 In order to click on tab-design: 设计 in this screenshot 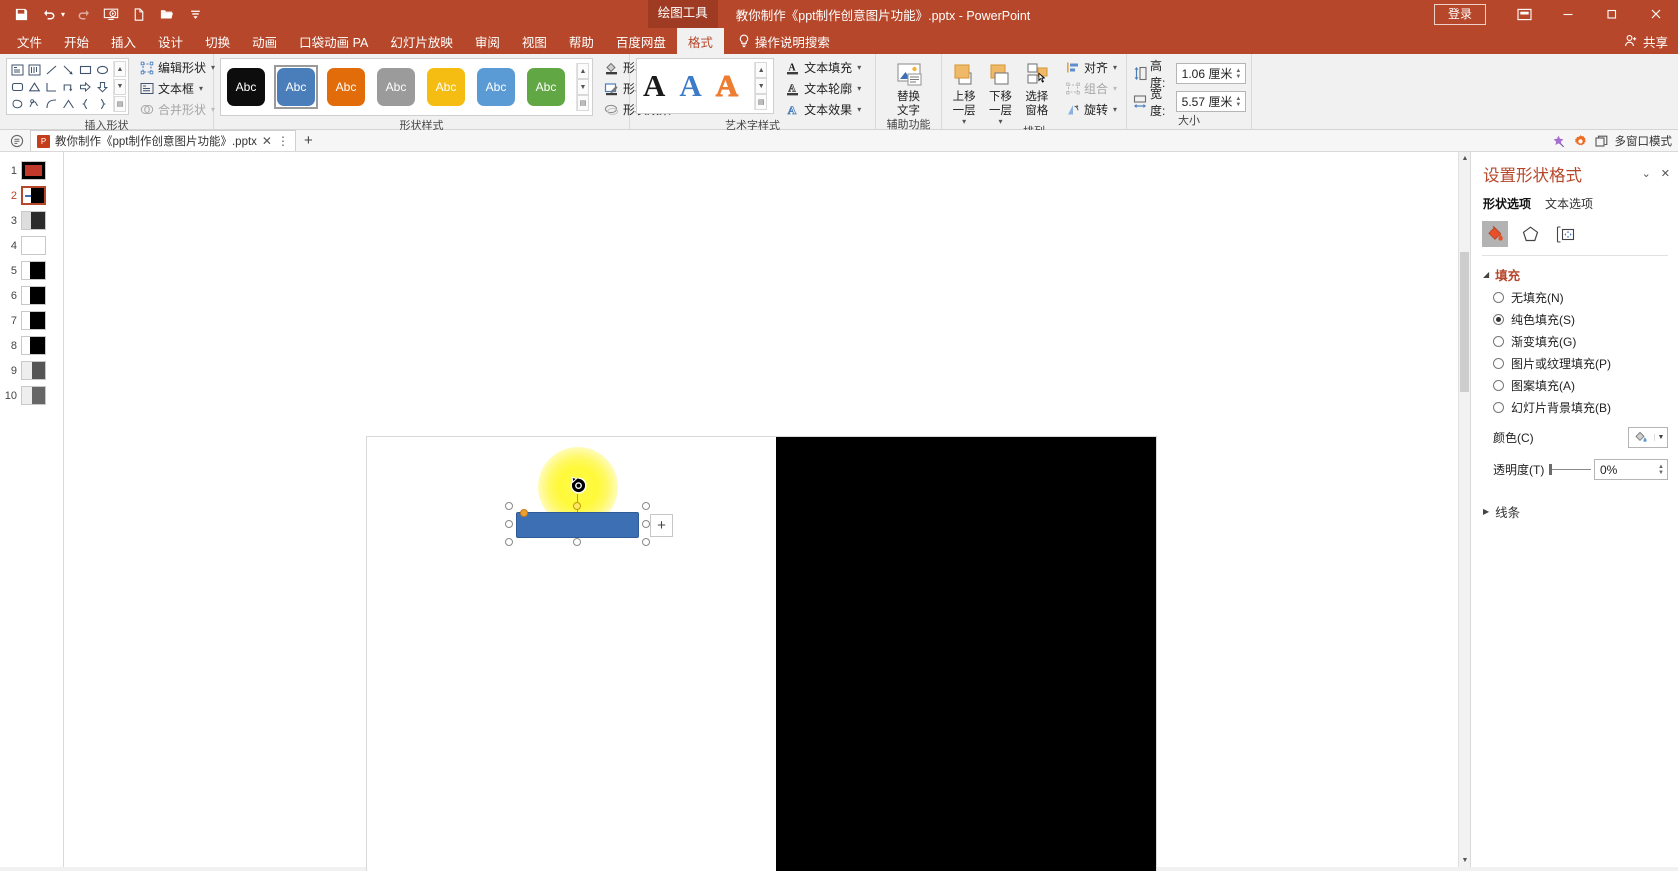, I will do `click(170, 41)`.